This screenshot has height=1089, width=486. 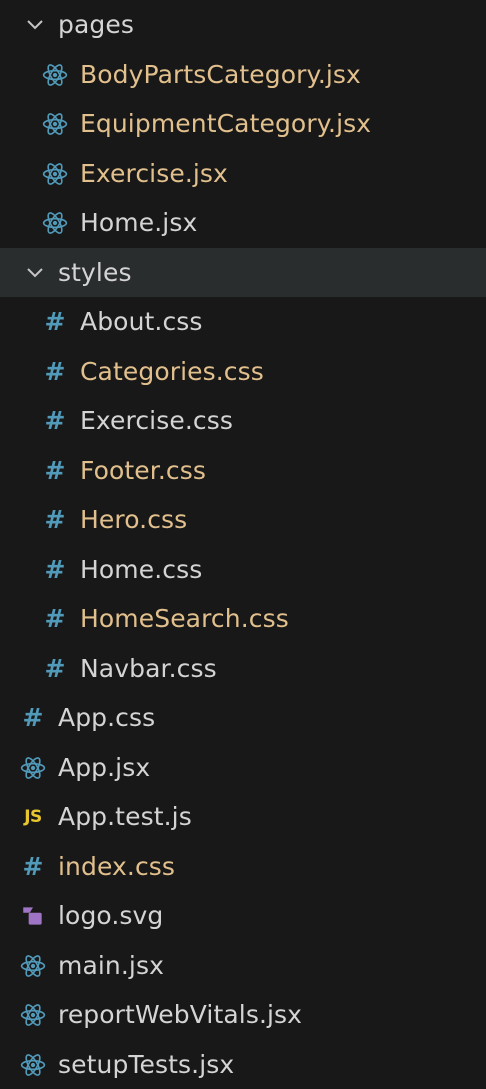 I want to click on file-navbar-css: # Navbar.css, so click(x=243, y=668).